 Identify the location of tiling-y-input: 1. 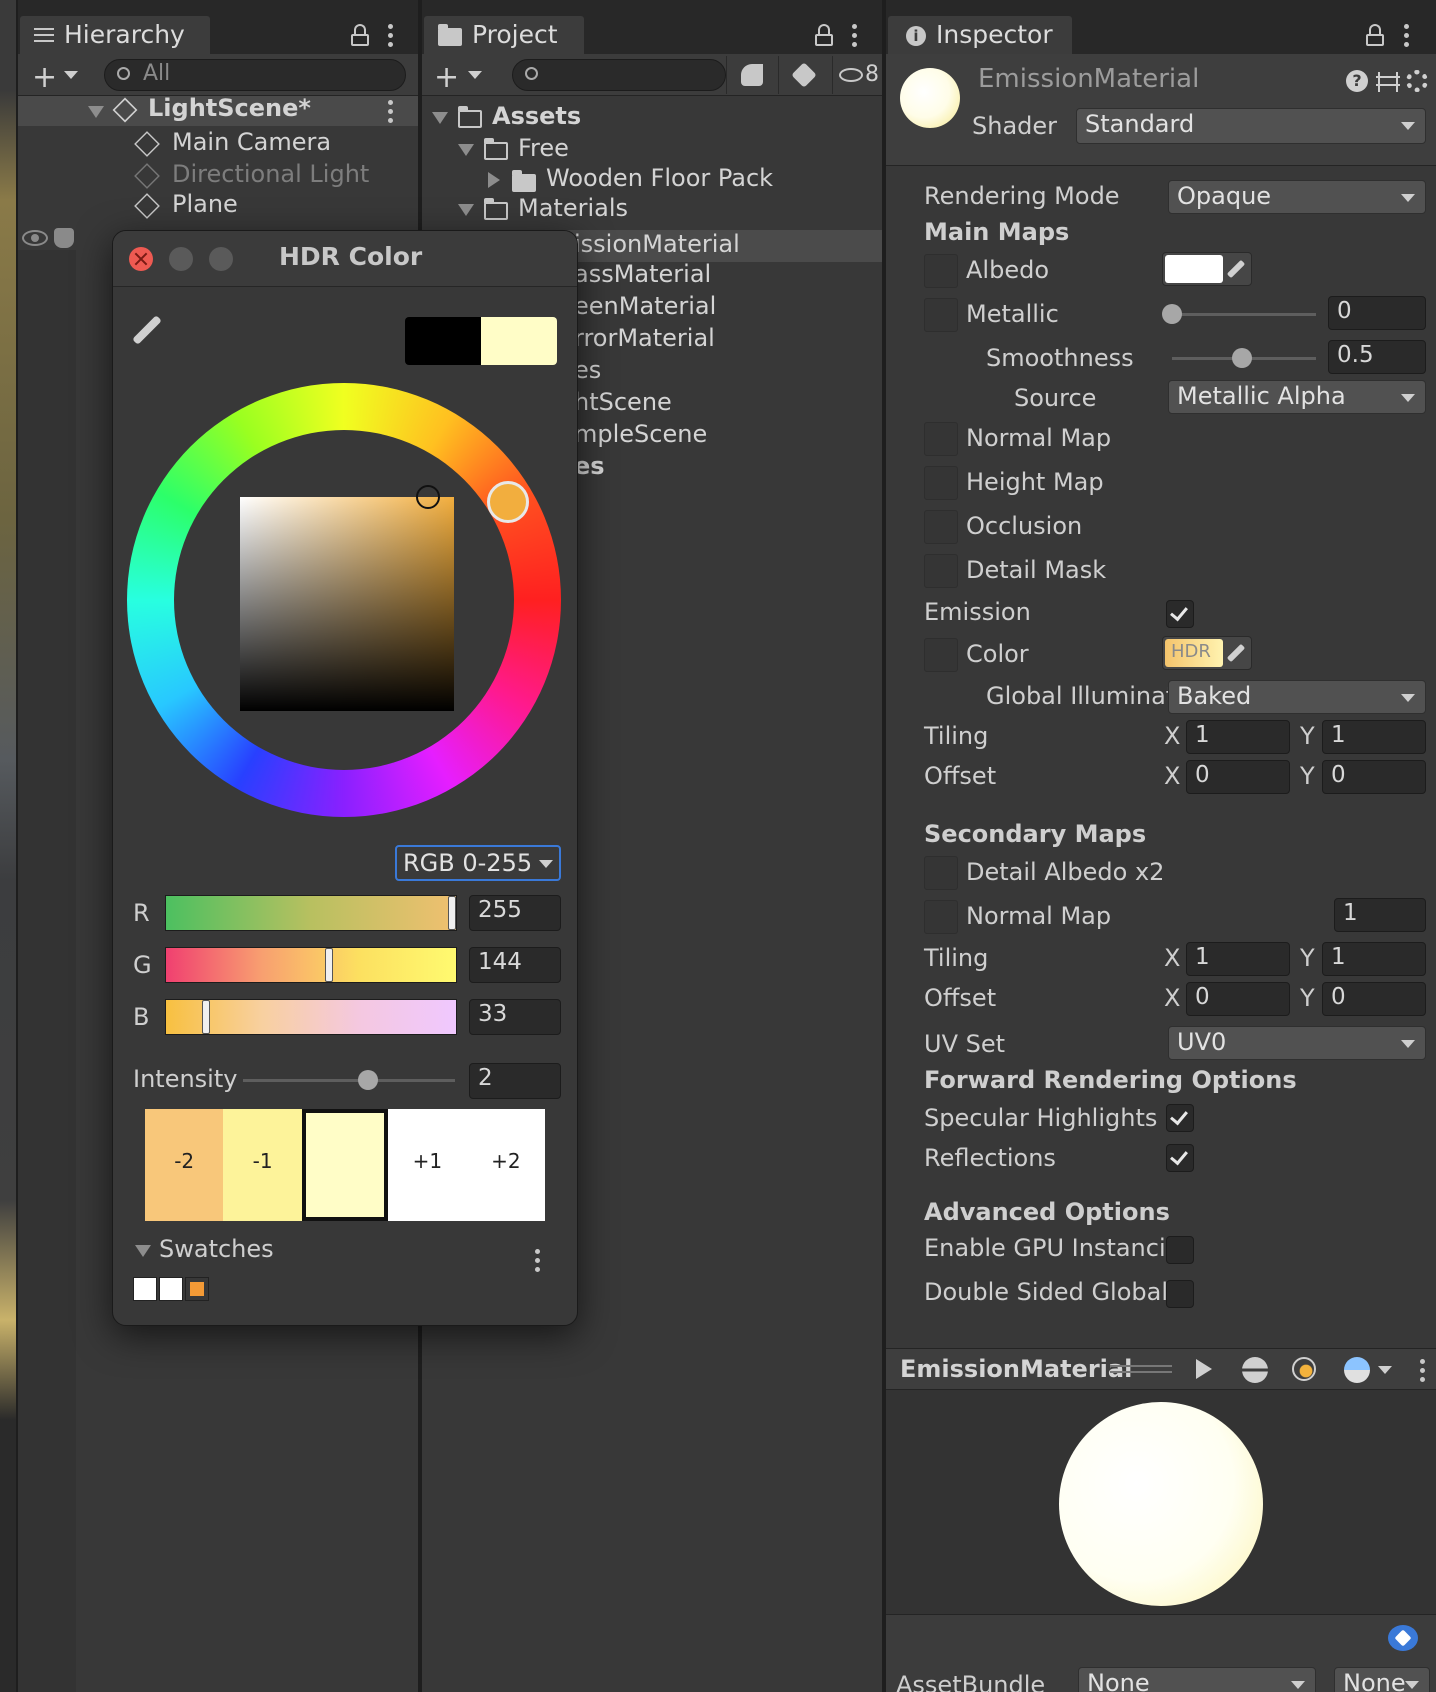
(1374, 737).